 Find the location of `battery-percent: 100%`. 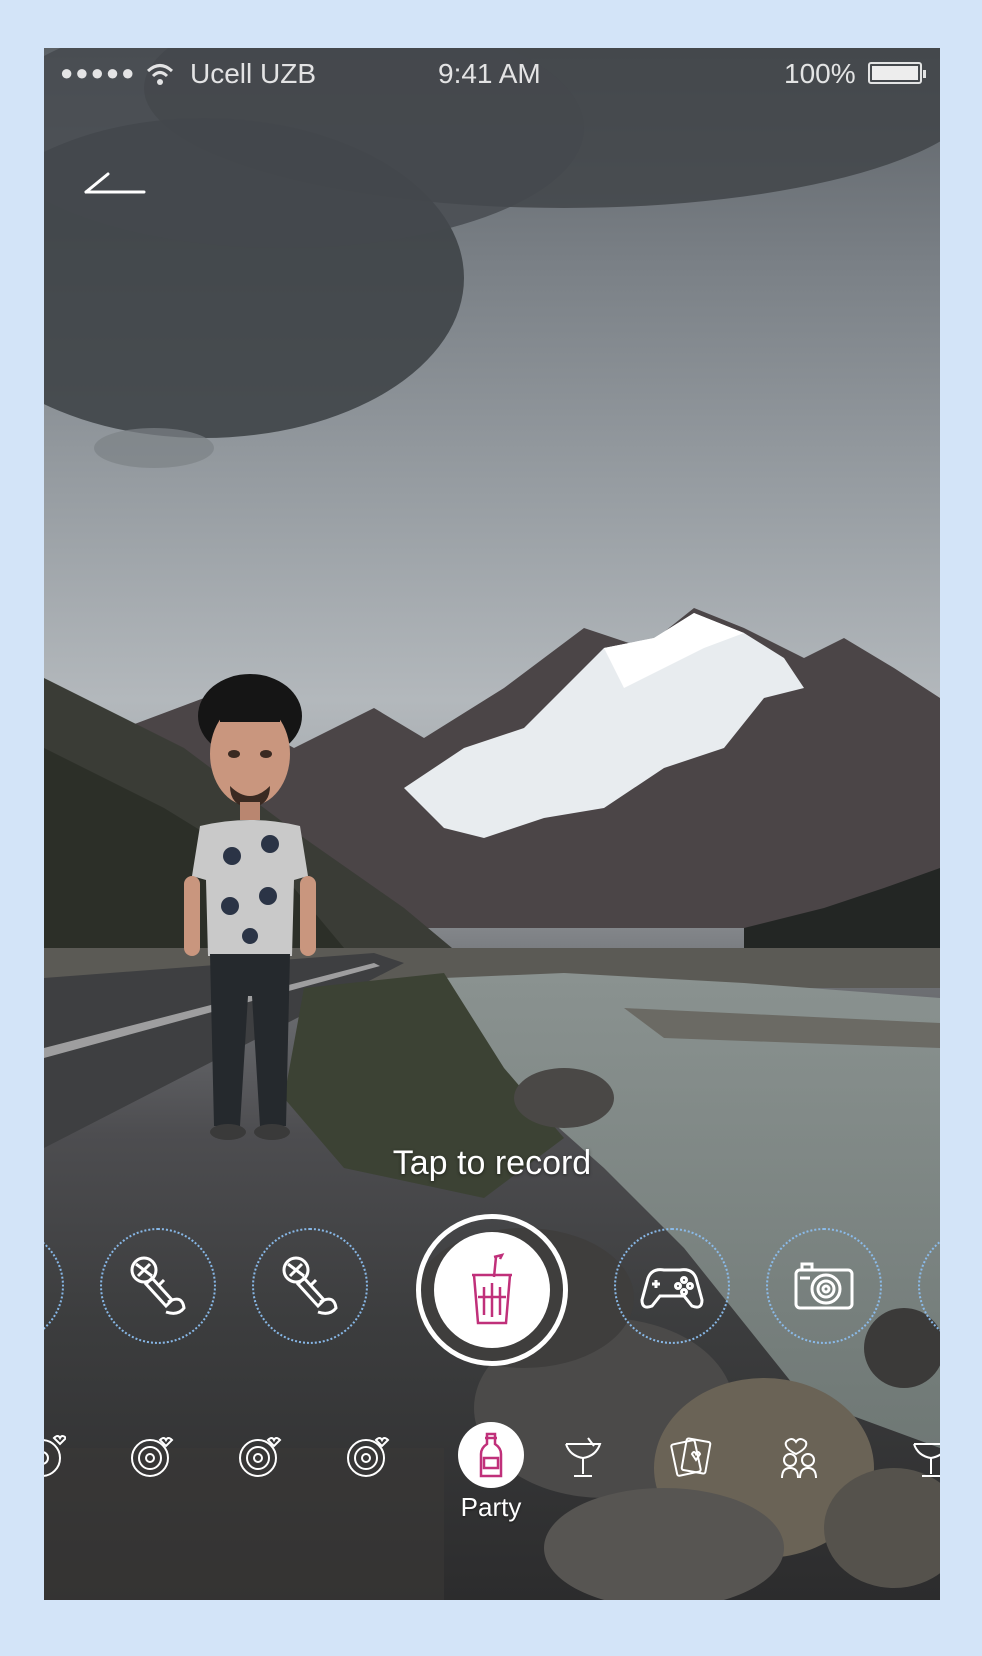

battery-percent: 100% is located at coordinates (820, 73).